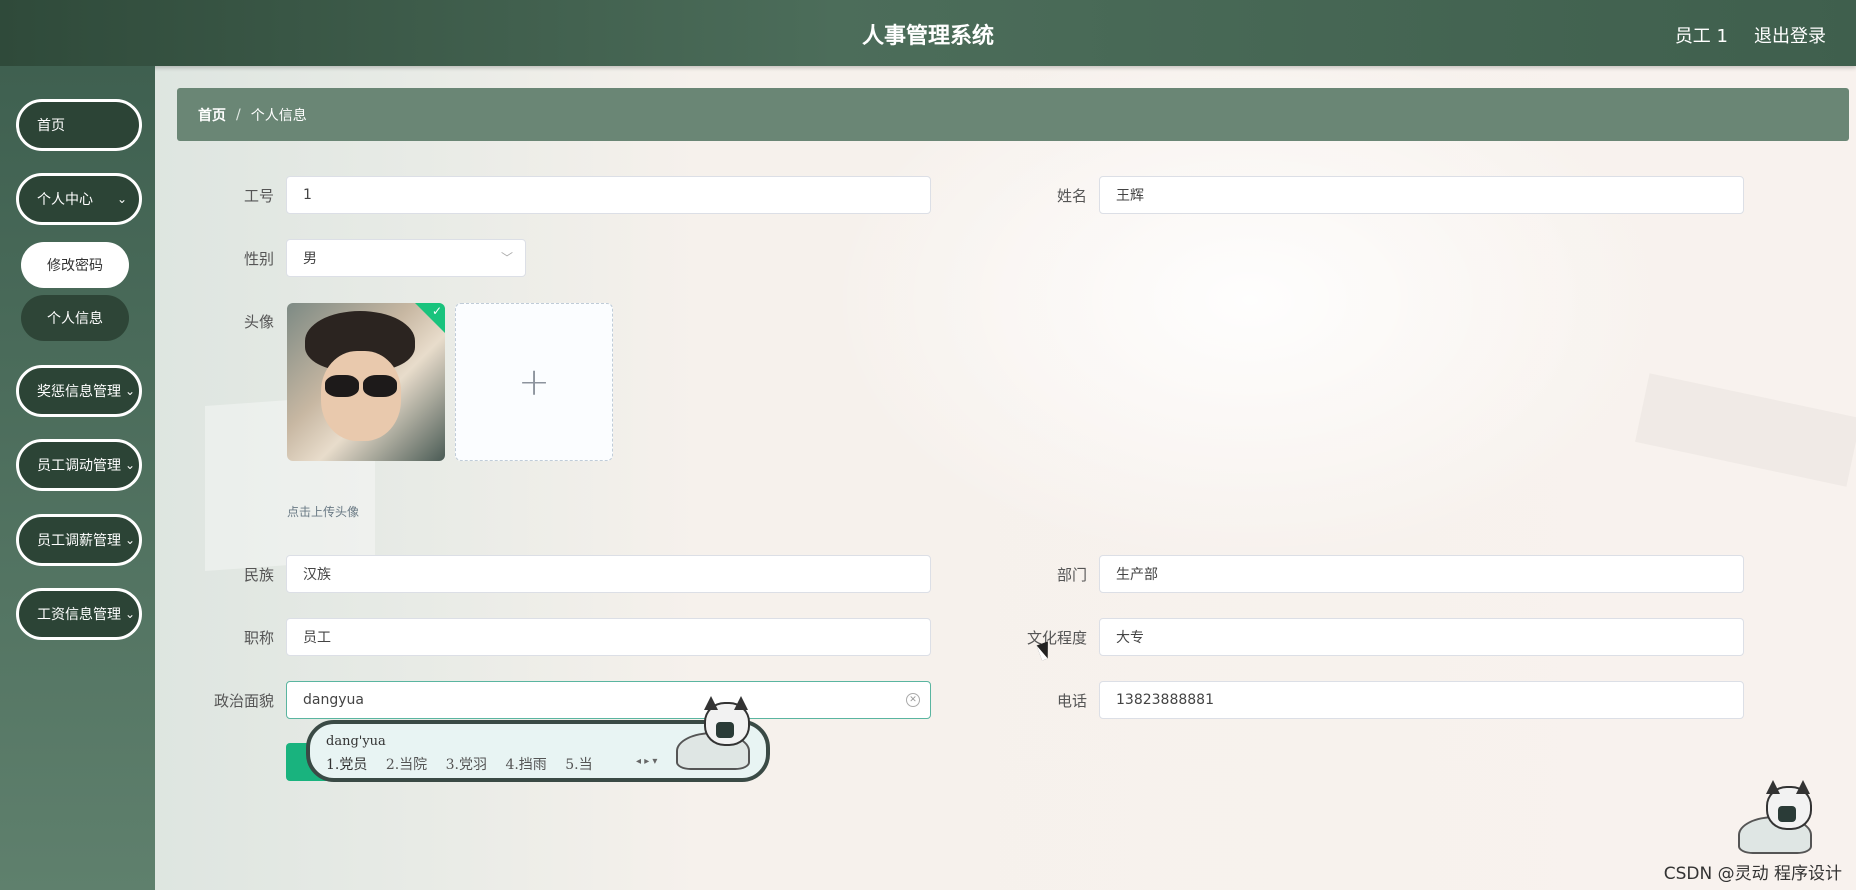 This screenshot has width=1856, height=890. I want to click on ime-candidate: 1.党员, so click(346, 765).